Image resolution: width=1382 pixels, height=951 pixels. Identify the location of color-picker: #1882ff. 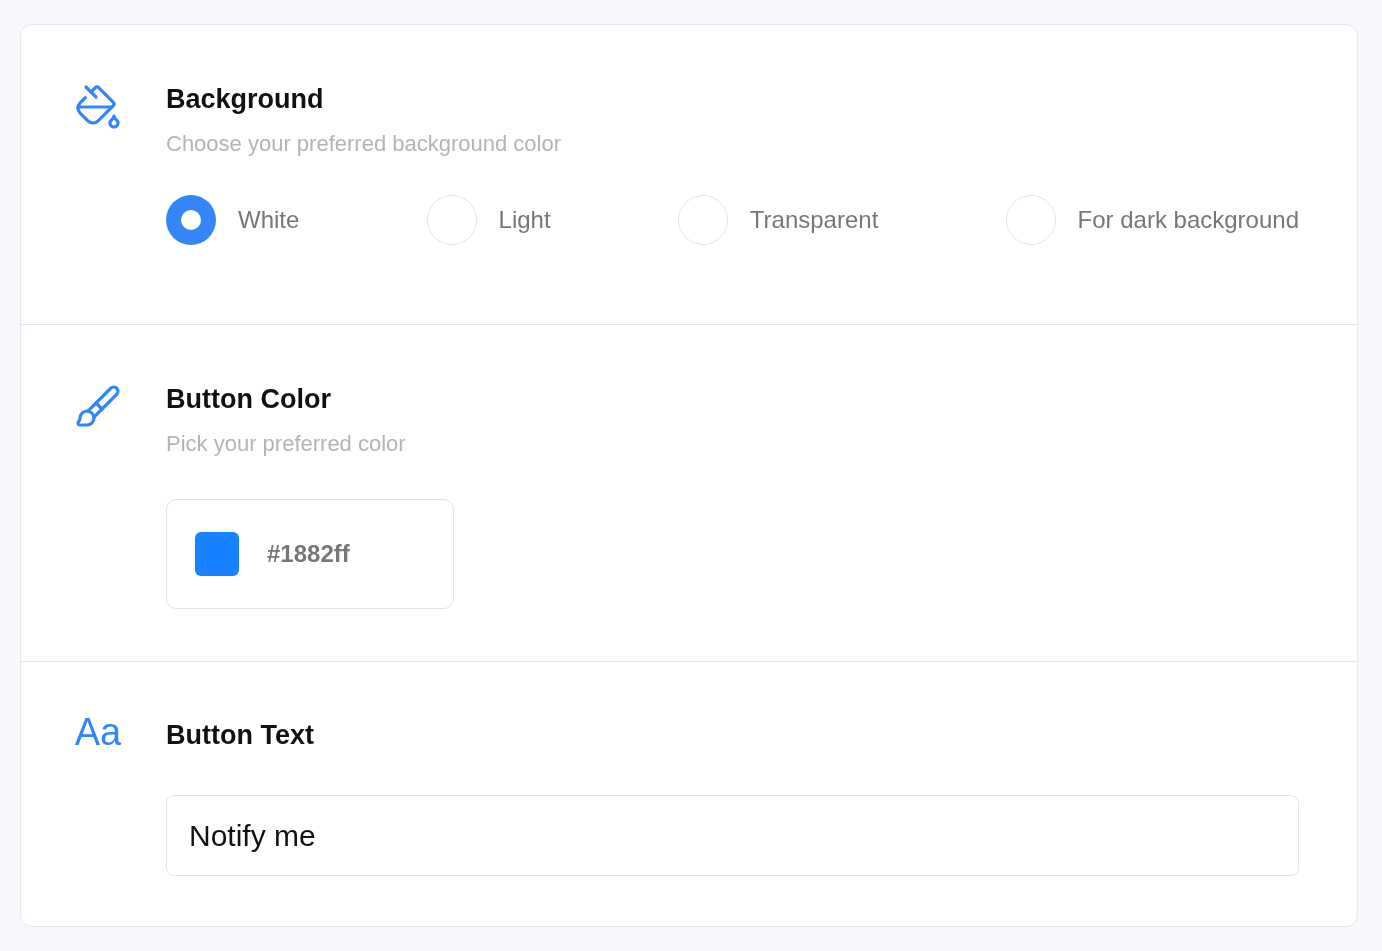
(310, 554).